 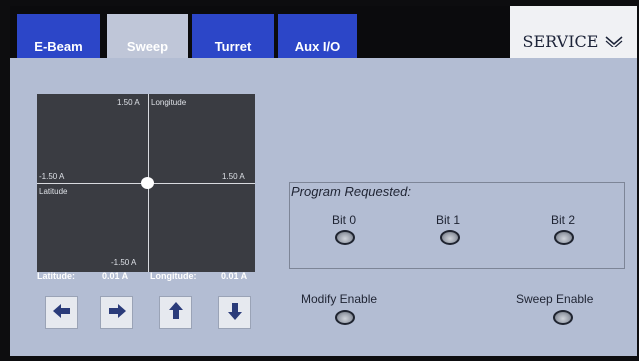 I want to click on bit-0-label: Bit 0, so click(x=344, y=220).